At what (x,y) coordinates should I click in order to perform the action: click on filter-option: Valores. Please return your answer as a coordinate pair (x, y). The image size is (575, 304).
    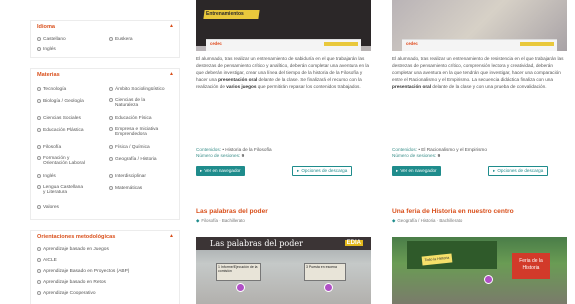
    Looking at the image, I should click on (48, 207).